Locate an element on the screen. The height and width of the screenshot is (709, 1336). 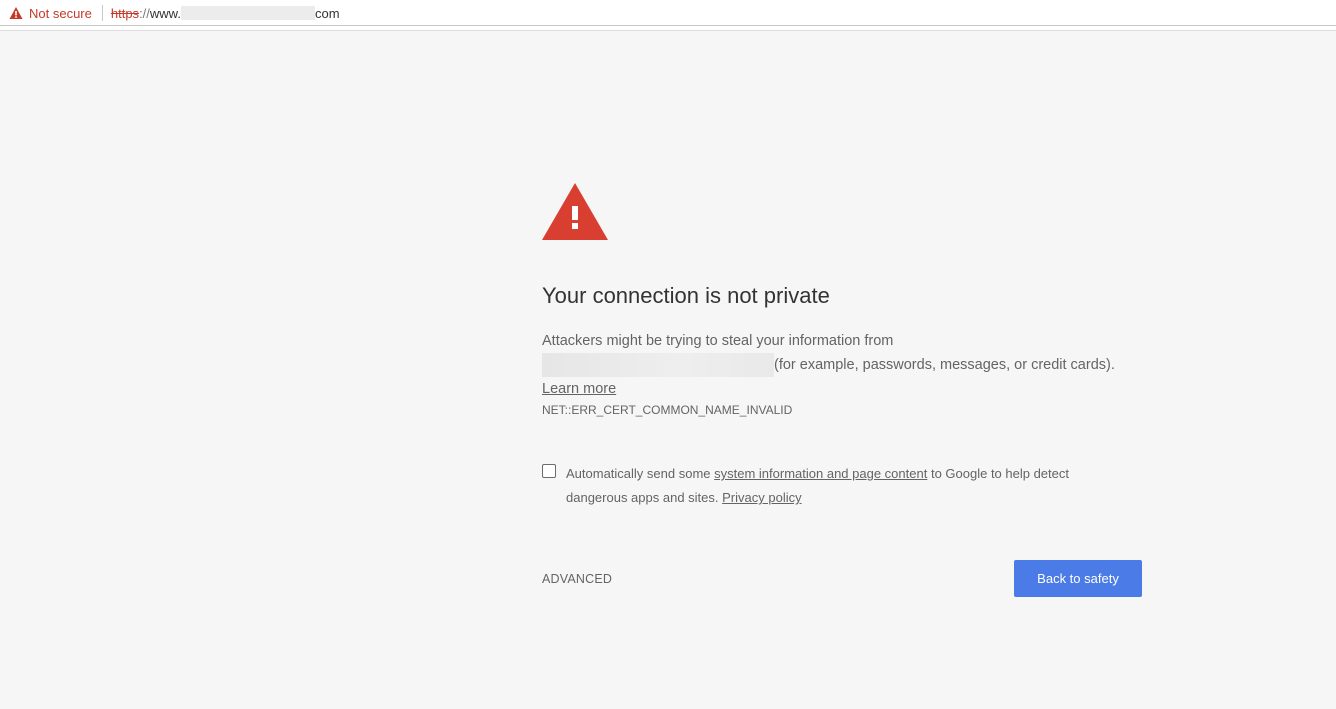
page-title: Your connection is not private is located at coordinates (686, 295).